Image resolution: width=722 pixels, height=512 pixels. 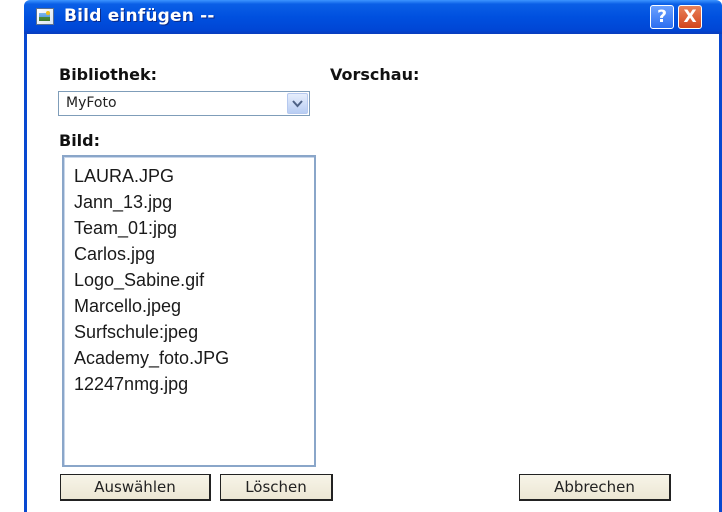 I want to click on list-item: Surfschule:jpeg, so click(x=136, y=332).